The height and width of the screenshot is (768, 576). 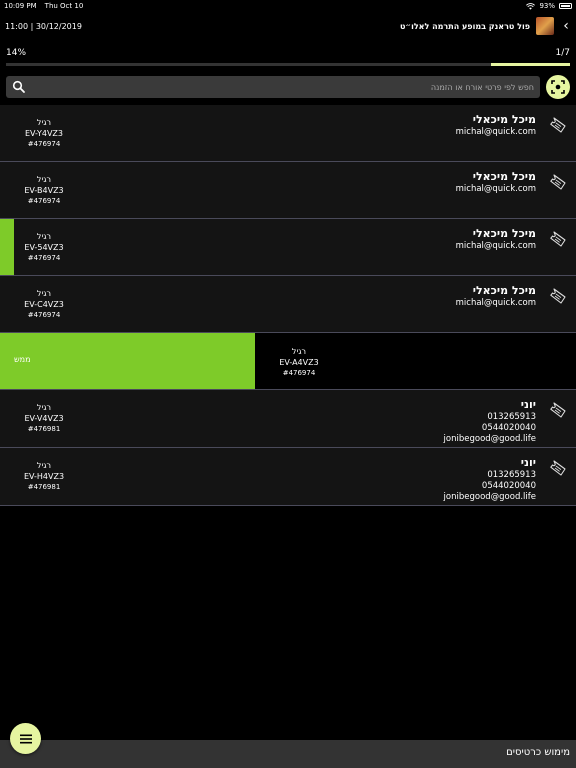 I want to click on ticket-info: רגיל EV-Y4VZ3 #476974, so click(x=44, y=133).